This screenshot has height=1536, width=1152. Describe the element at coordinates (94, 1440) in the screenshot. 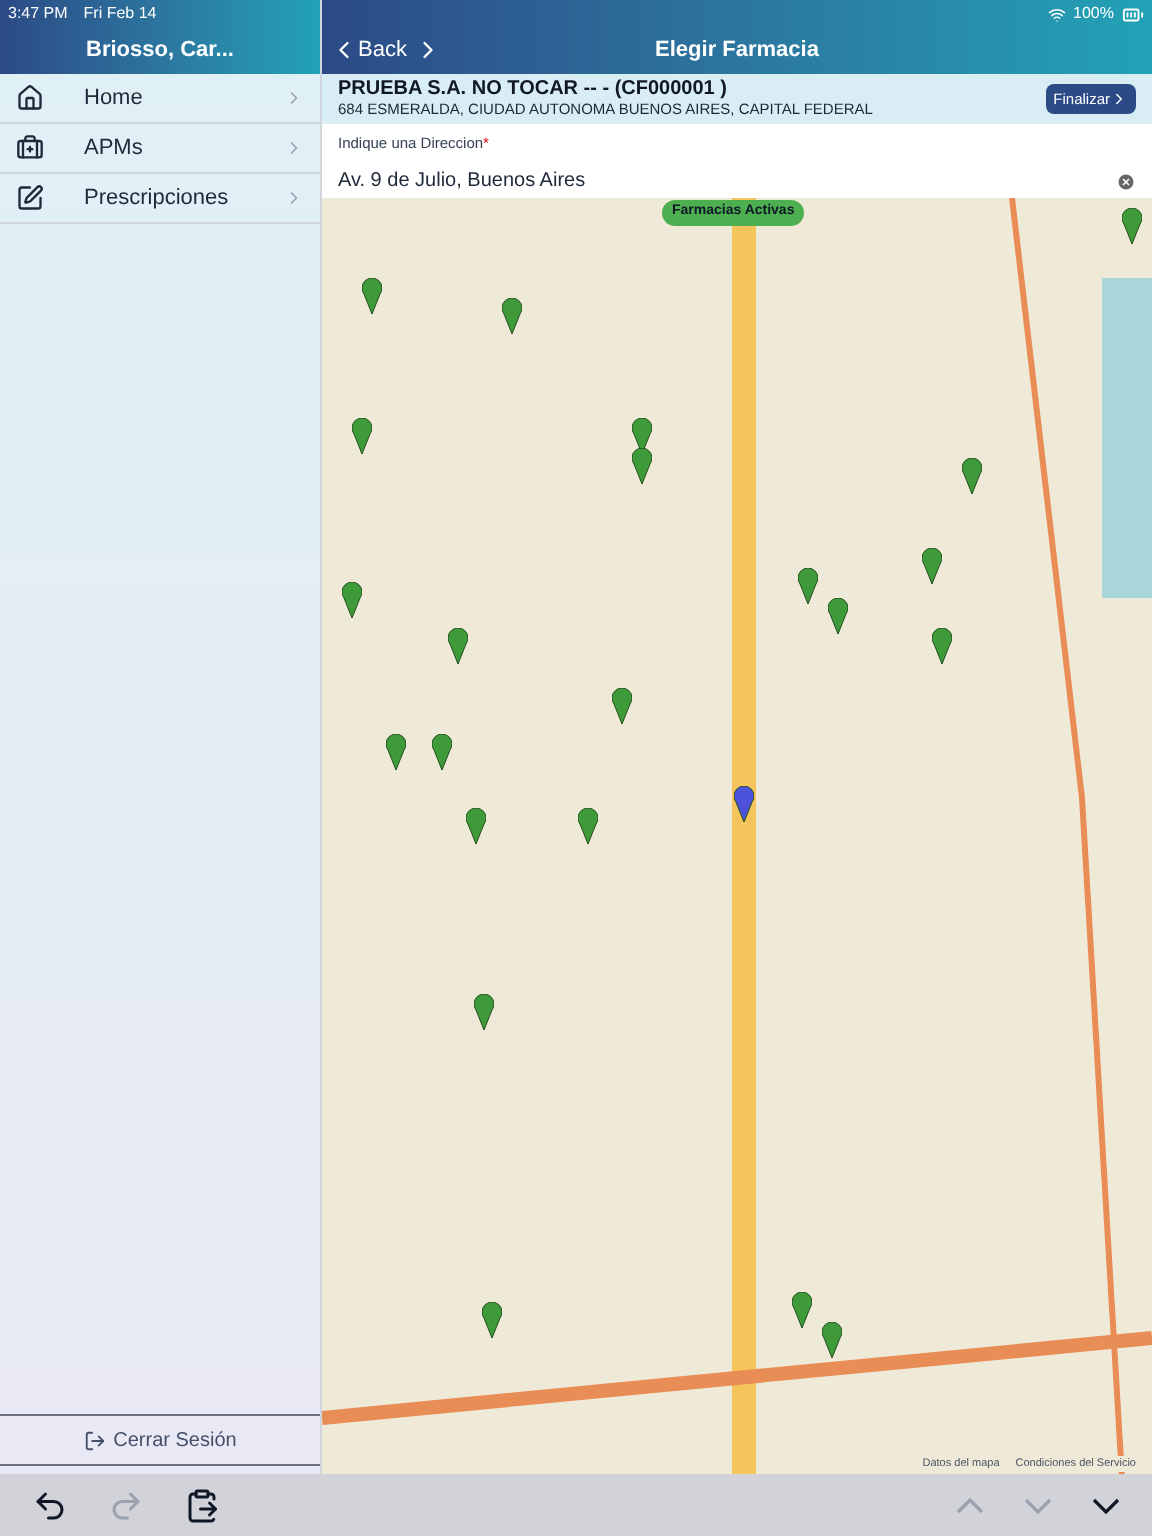

I see `logout-icon` at that location.